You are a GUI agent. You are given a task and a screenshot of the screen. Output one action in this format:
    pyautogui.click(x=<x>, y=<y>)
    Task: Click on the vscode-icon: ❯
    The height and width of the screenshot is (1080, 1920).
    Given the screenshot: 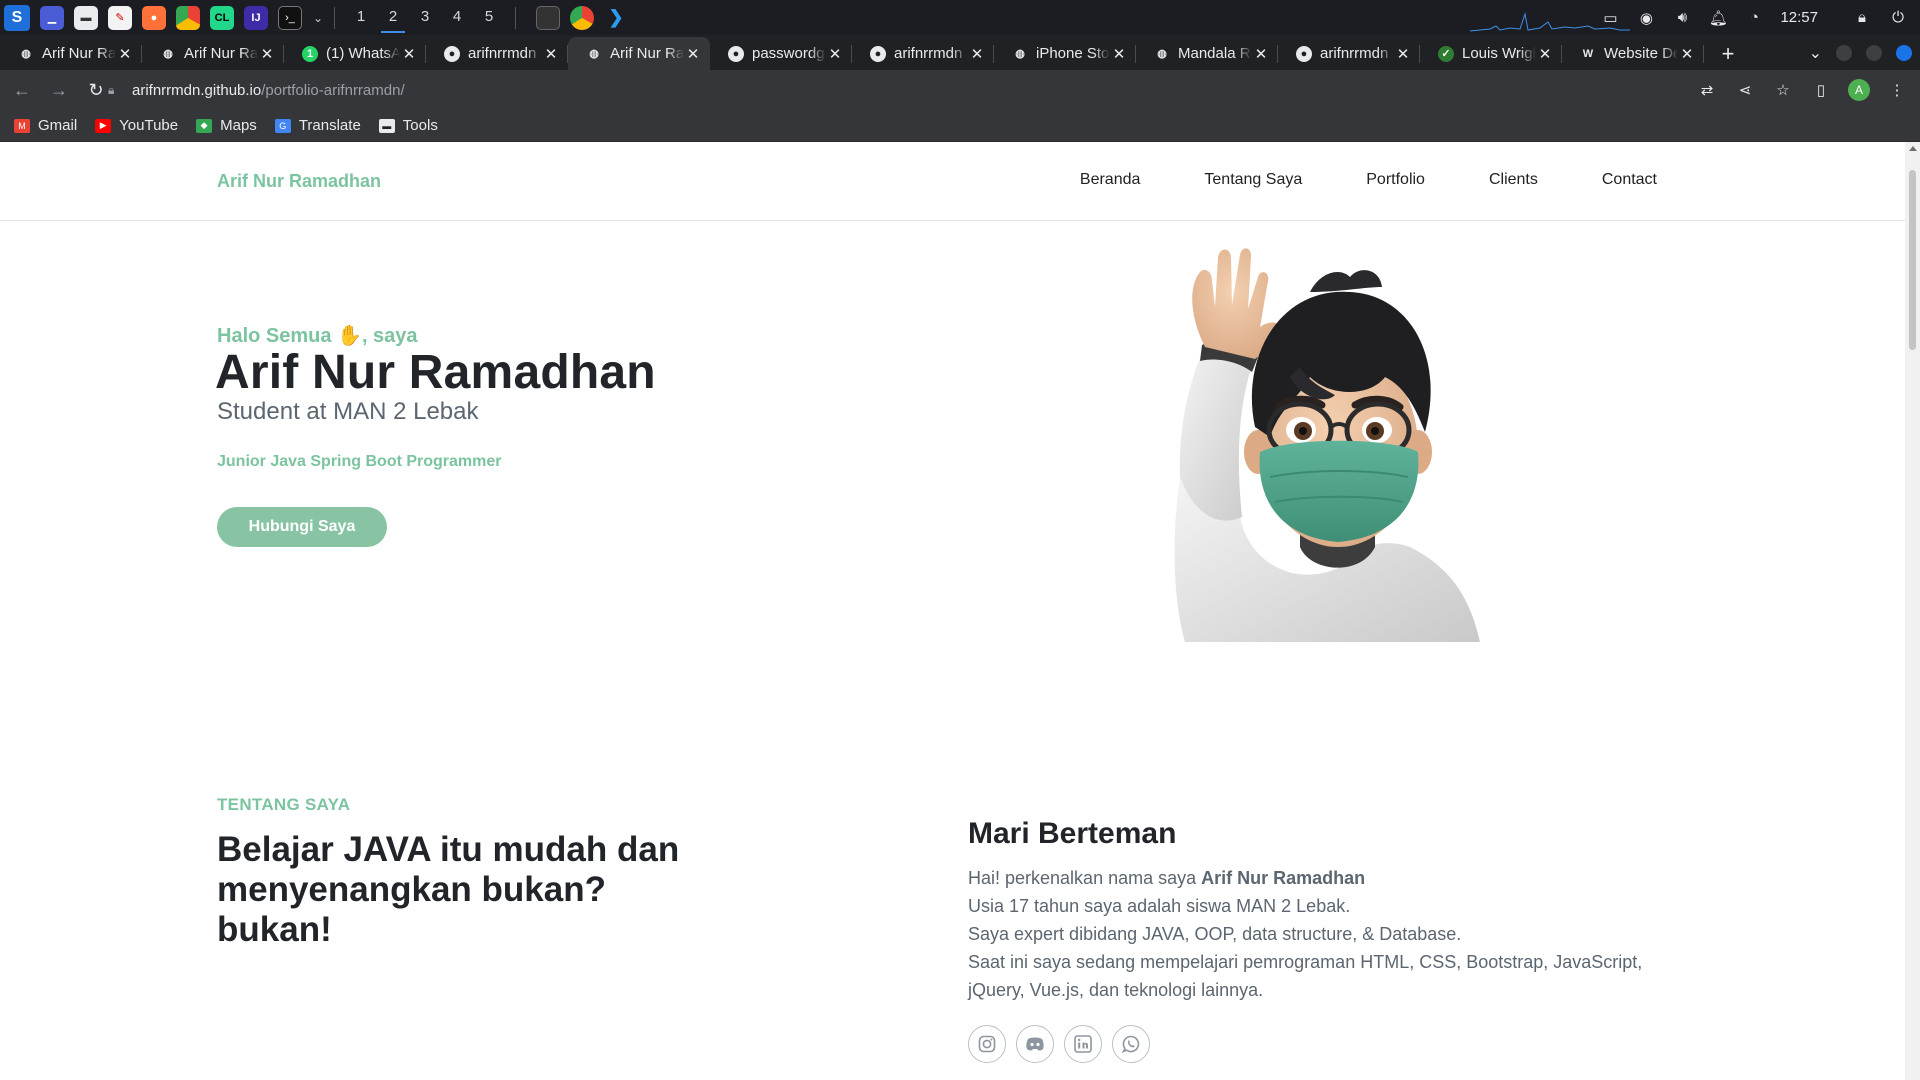 What is the action you would take?
    pyautogui.click(x=616, y=18)
    